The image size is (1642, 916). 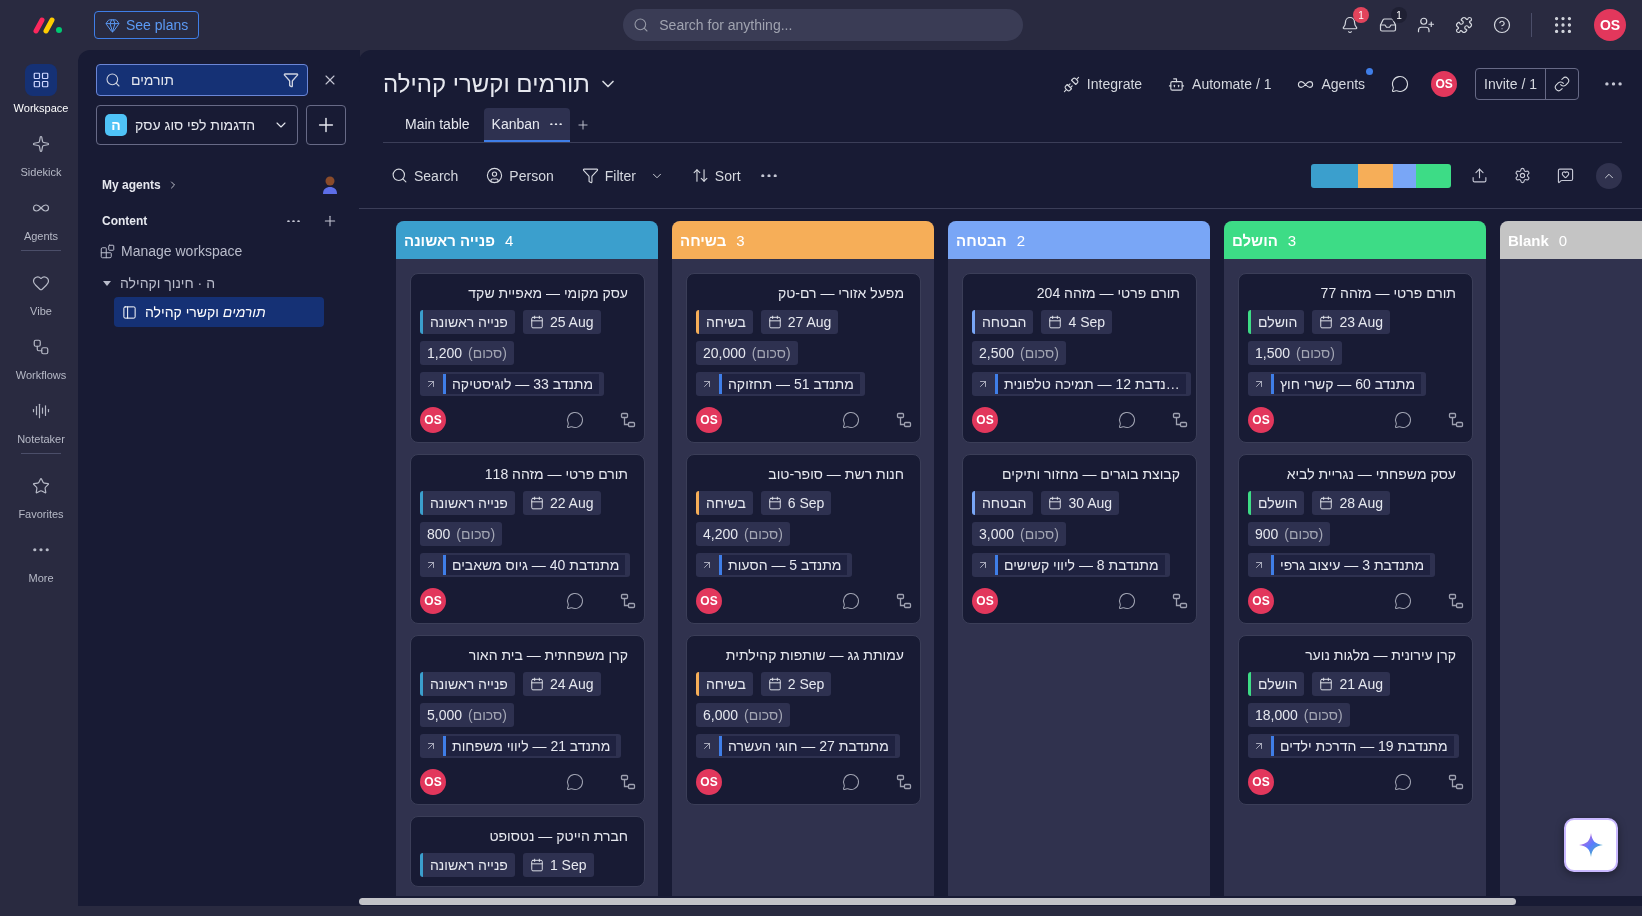 I want to click on rail-item: Favorites, so click(x=41, y=496).